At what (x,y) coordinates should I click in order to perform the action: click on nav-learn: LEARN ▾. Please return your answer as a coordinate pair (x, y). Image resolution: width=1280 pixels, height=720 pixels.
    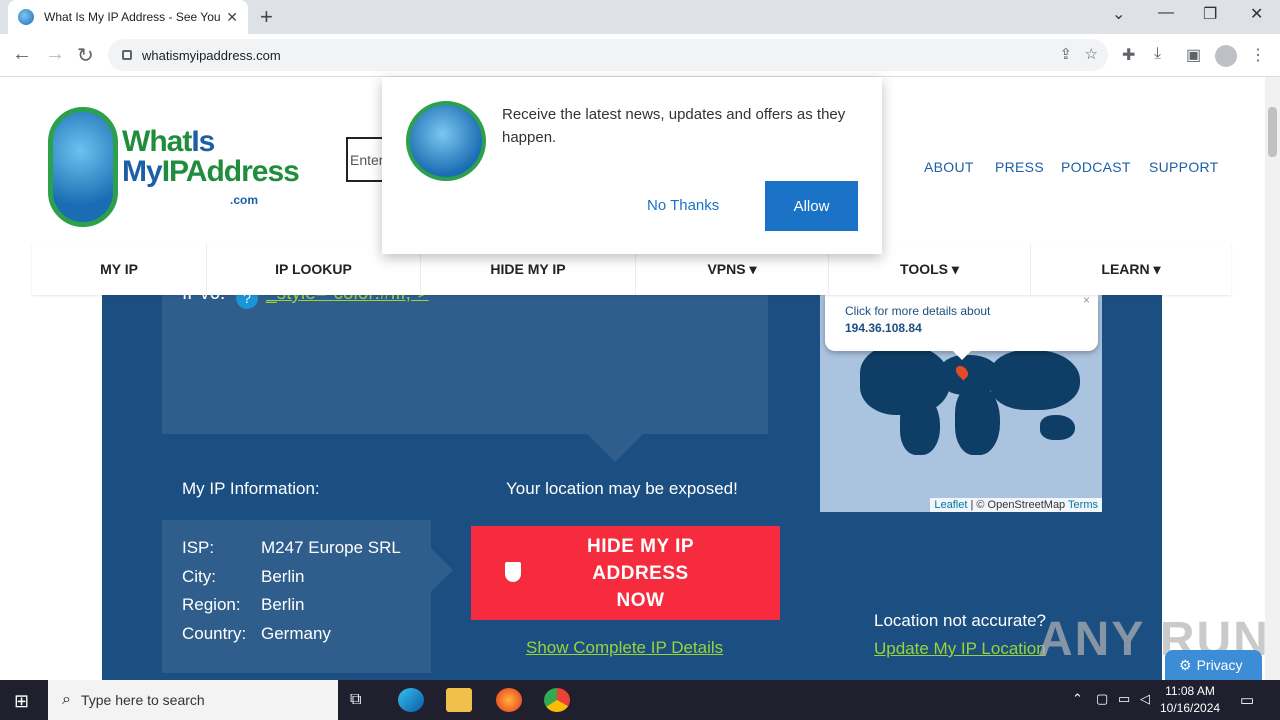
    Looking at the image, I should click on (1131, 269).